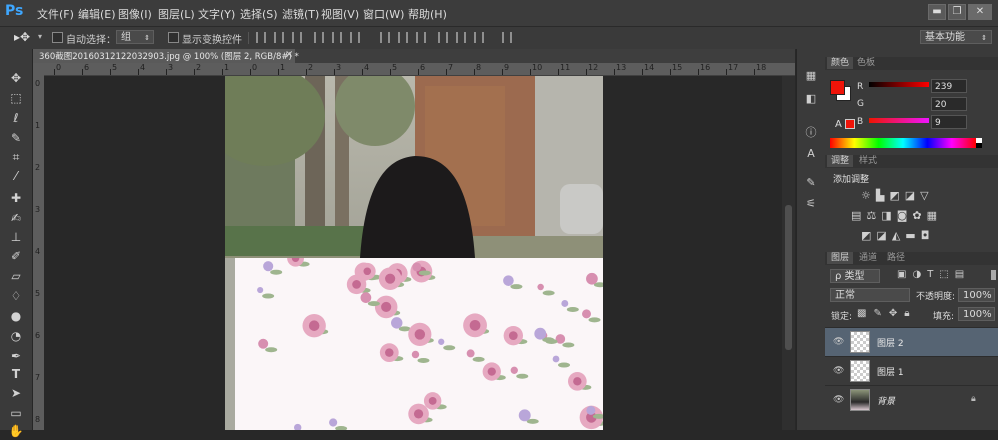  Describe the element at coordinates (837, 87) in the screenshot. I see `foreground-color-swatch` at that location.